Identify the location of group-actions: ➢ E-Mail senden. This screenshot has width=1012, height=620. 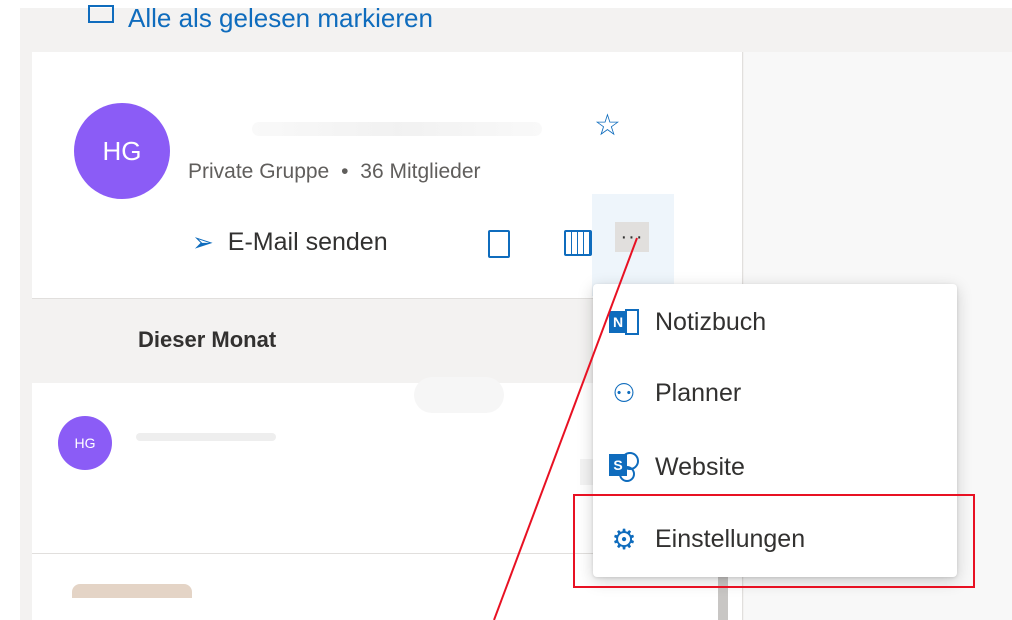
(392, 242).